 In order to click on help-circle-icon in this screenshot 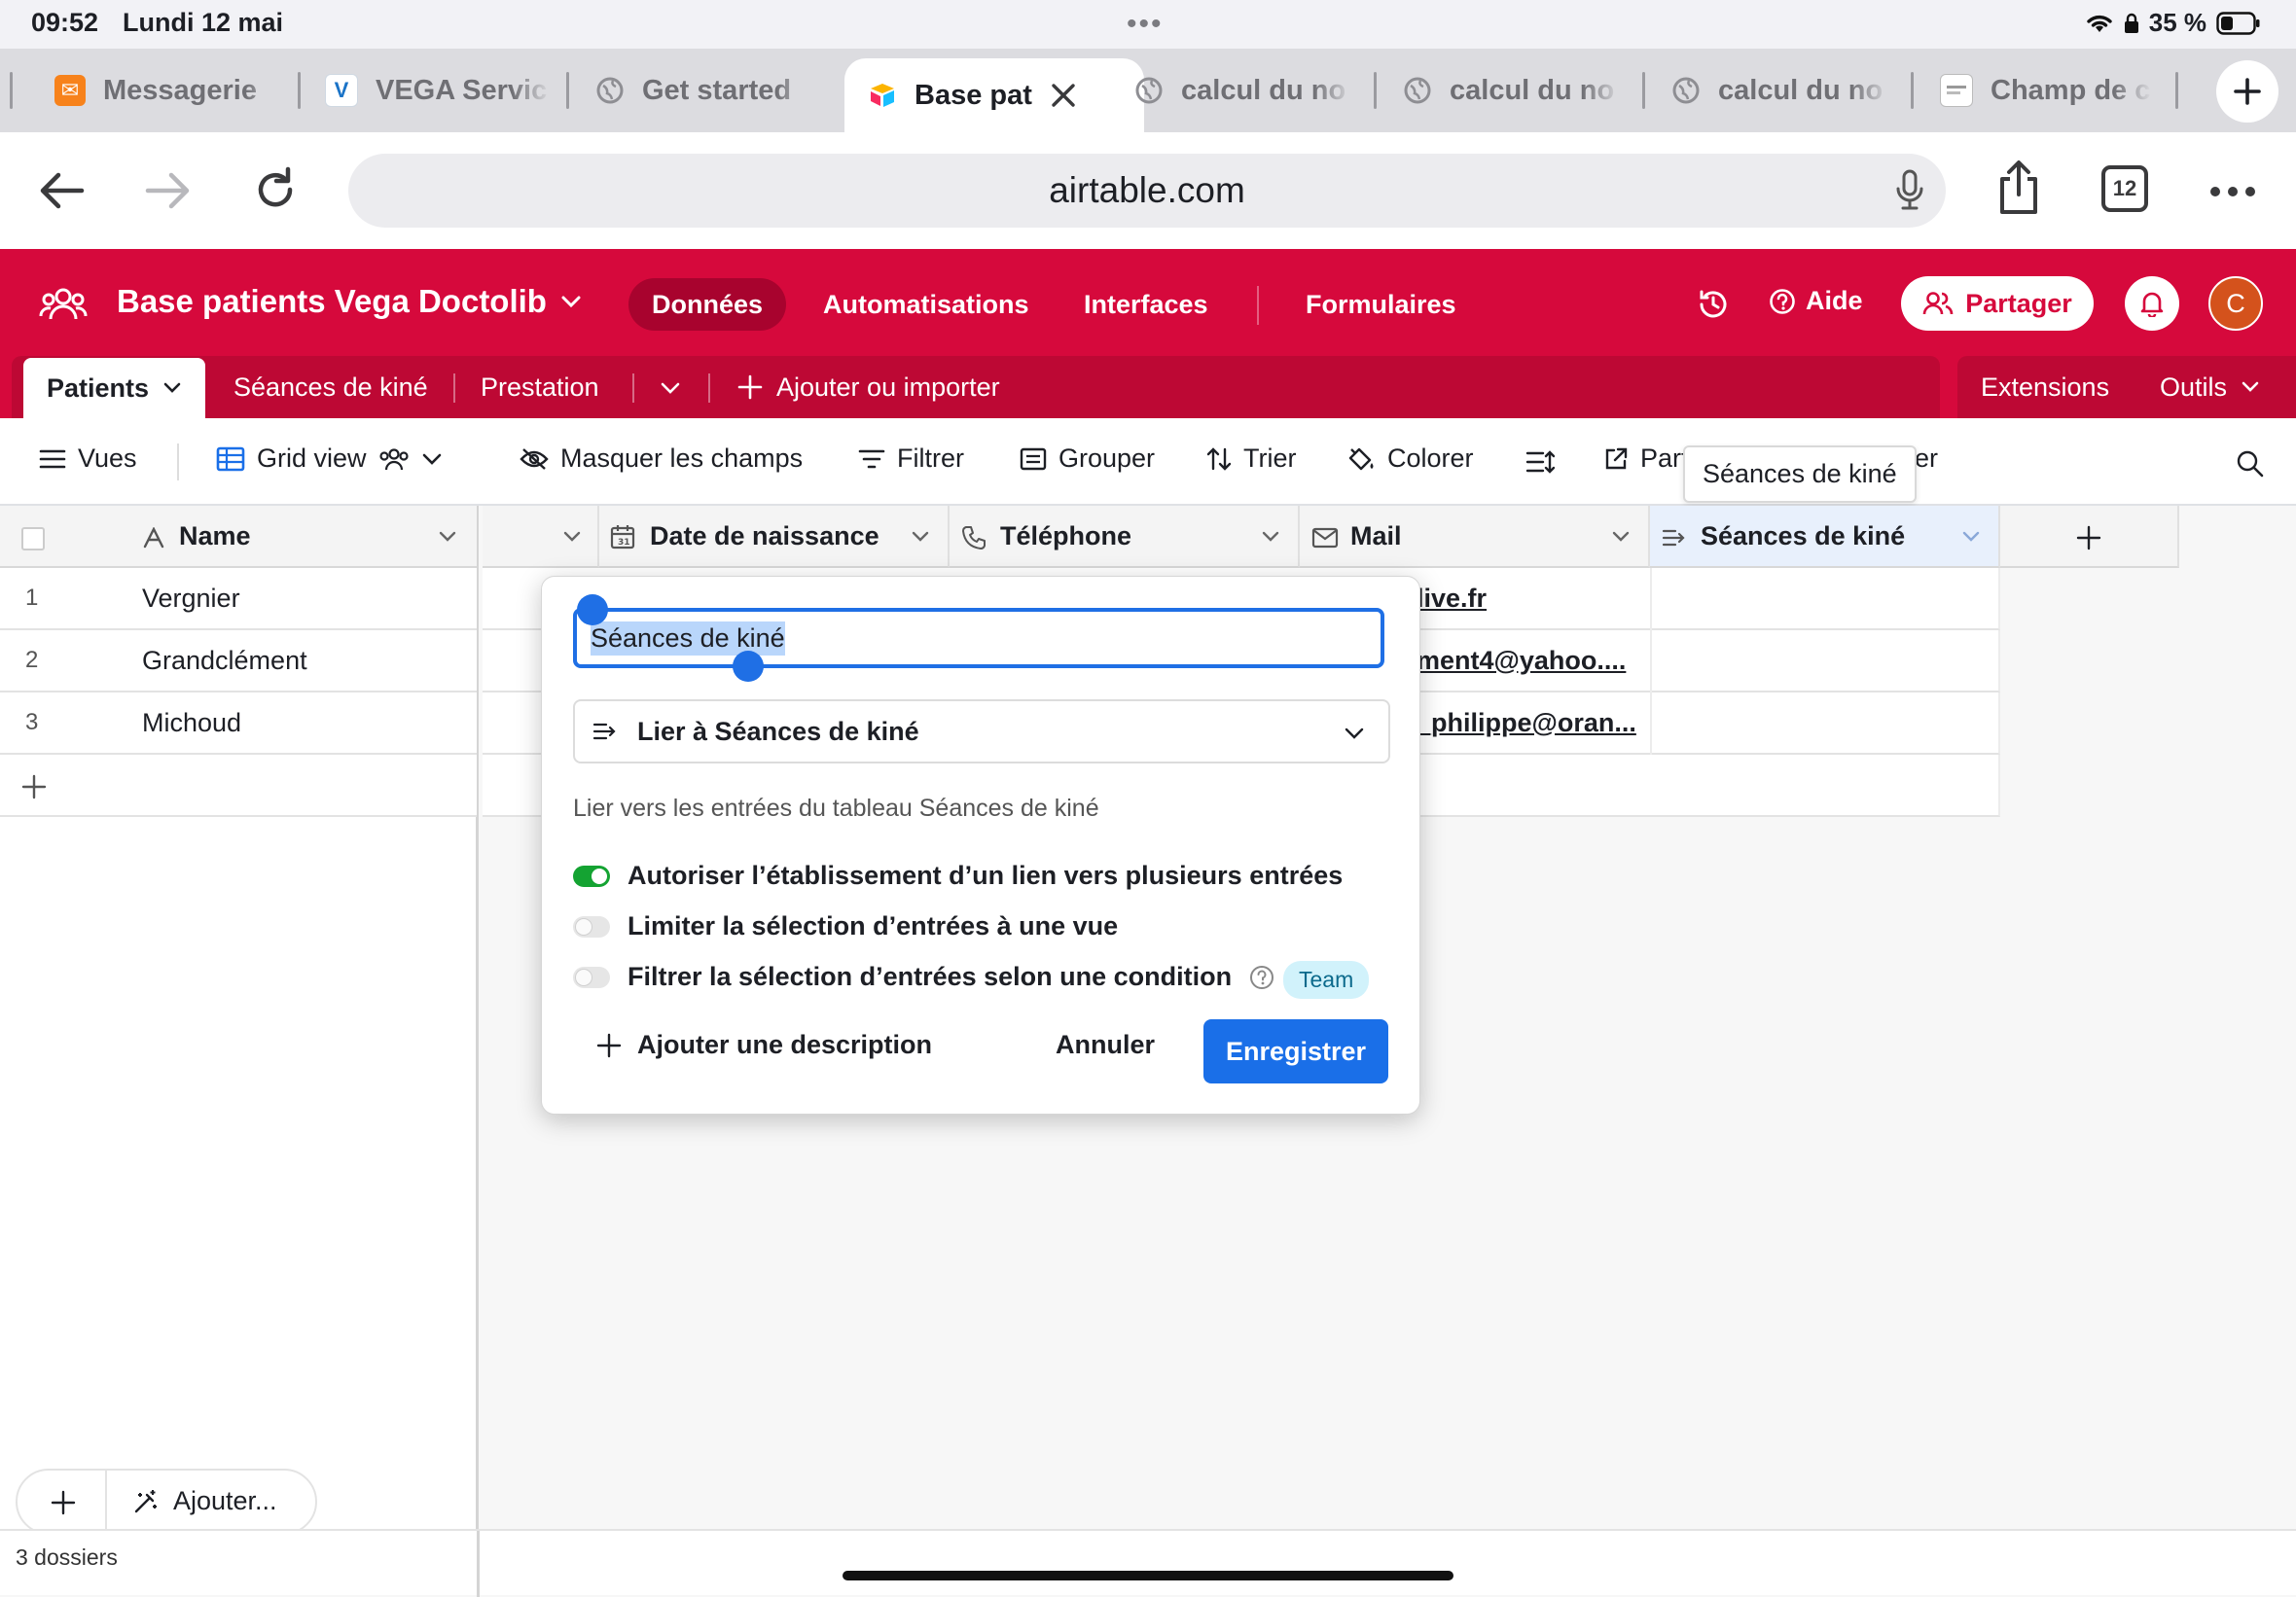, I will do `click(1261, 977)`.